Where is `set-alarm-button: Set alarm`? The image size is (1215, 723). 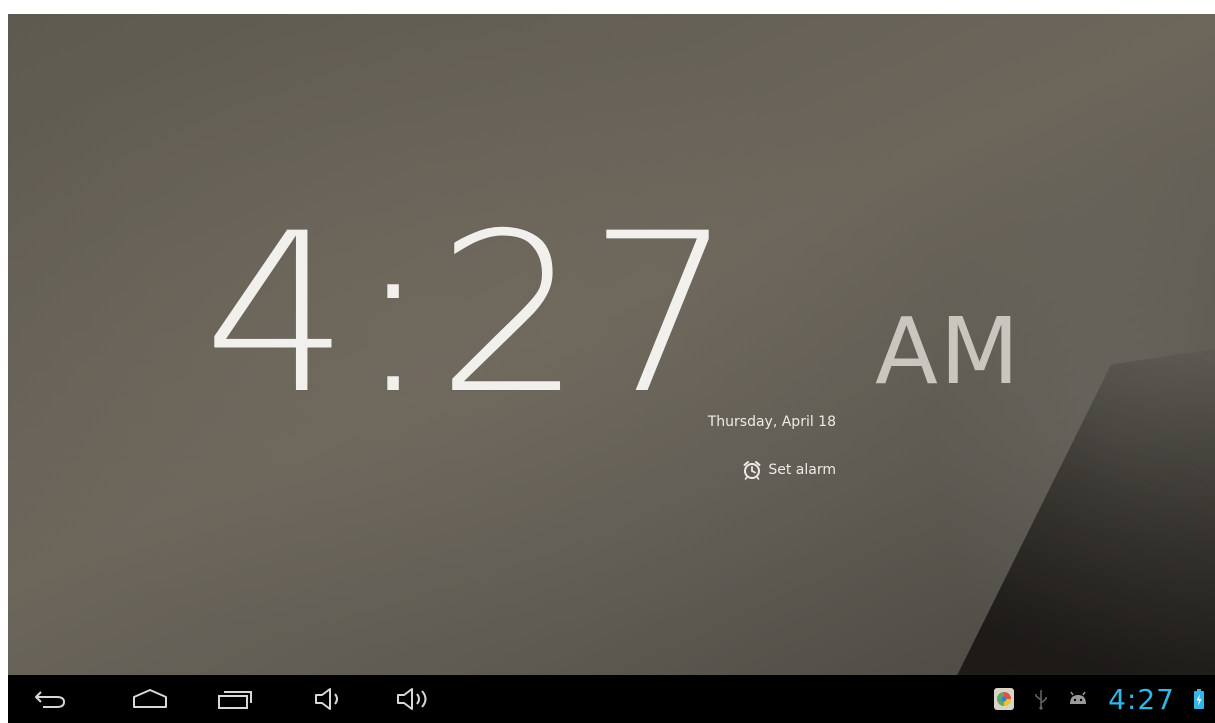 set-alarm-button: Set alarm is located at coordinates (519, 470).